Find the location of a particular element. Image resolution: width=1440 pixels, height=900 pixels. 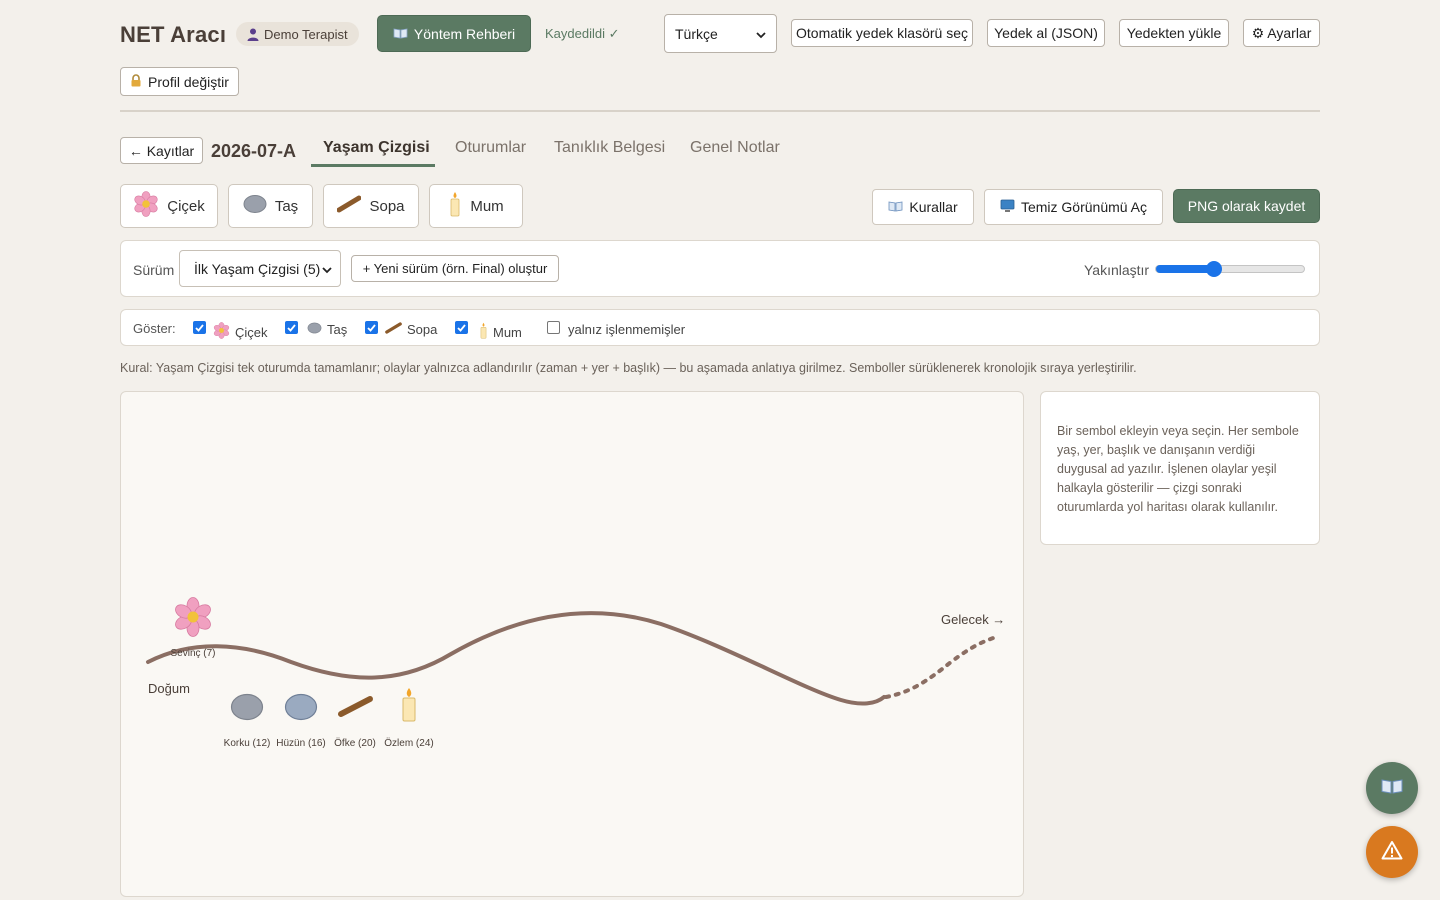

event-stick-ofke: Öfke (20) is located at coordinates (355, 722).